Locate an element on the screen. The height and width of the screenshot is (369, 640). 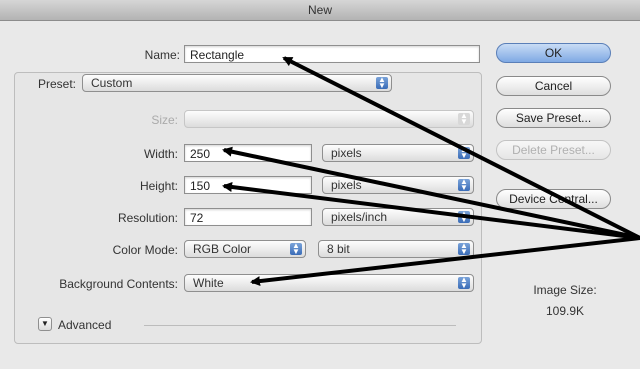
arrow-to-background is located at coordinates (445, 261).